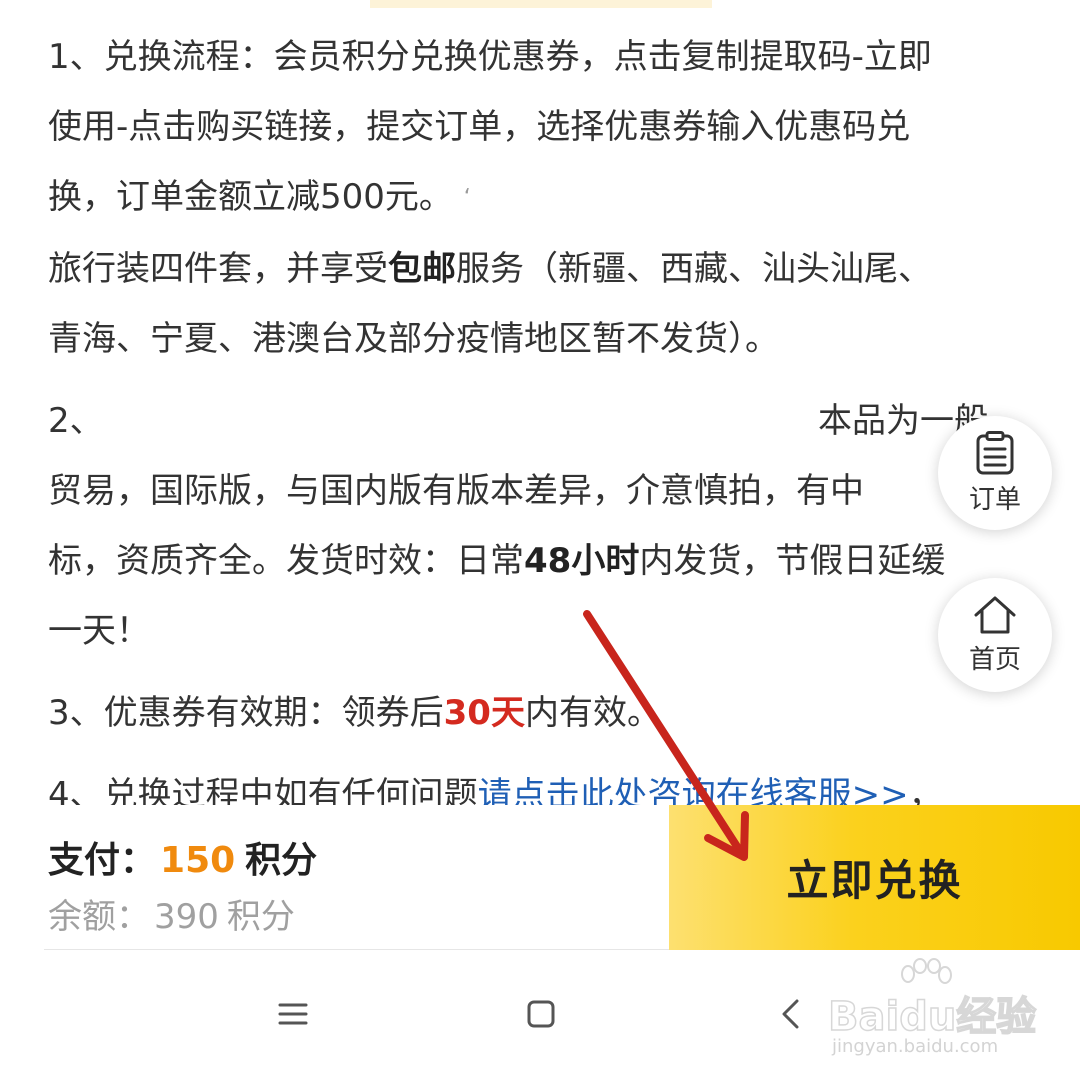  I want to click on clipboard-list-icon, so click(995, 452).